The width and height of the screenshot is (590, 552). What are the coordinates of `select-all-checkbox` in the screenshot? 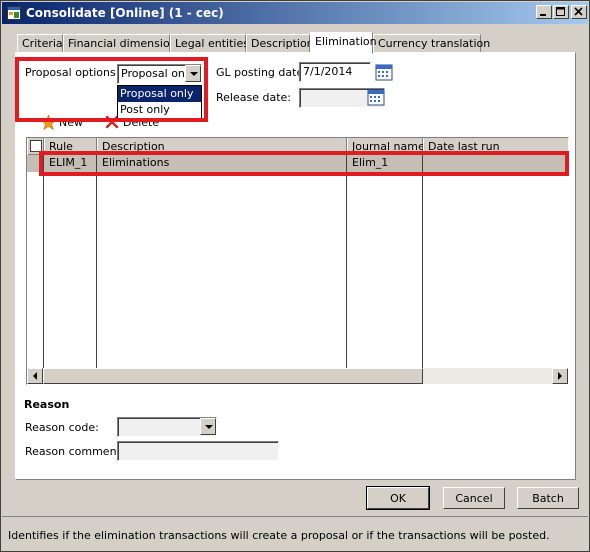 It's located at (36, 146).